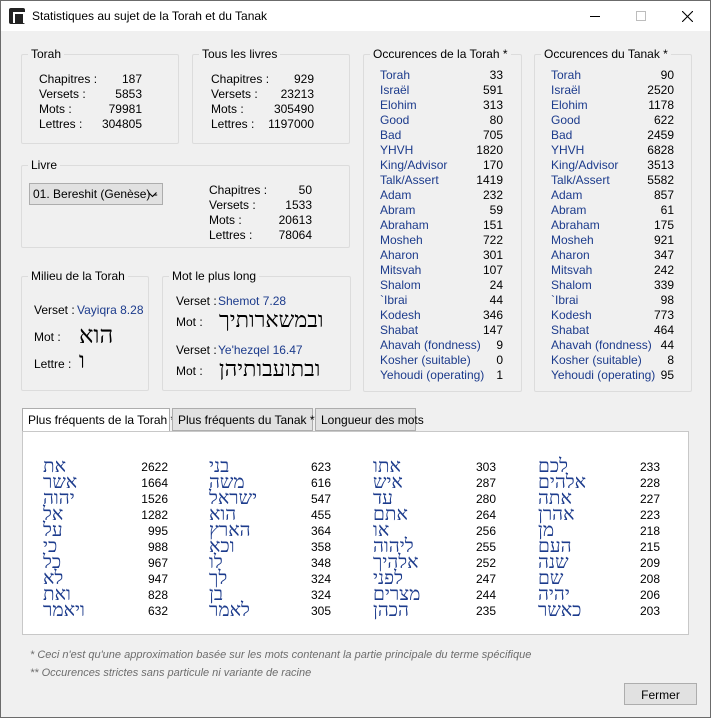 The width and height of the screenshot is (711, 718). Describe the element at coordinates (401, 240) in the screenshot. I see `occ-torah-row-label: Mosheh` at that location.